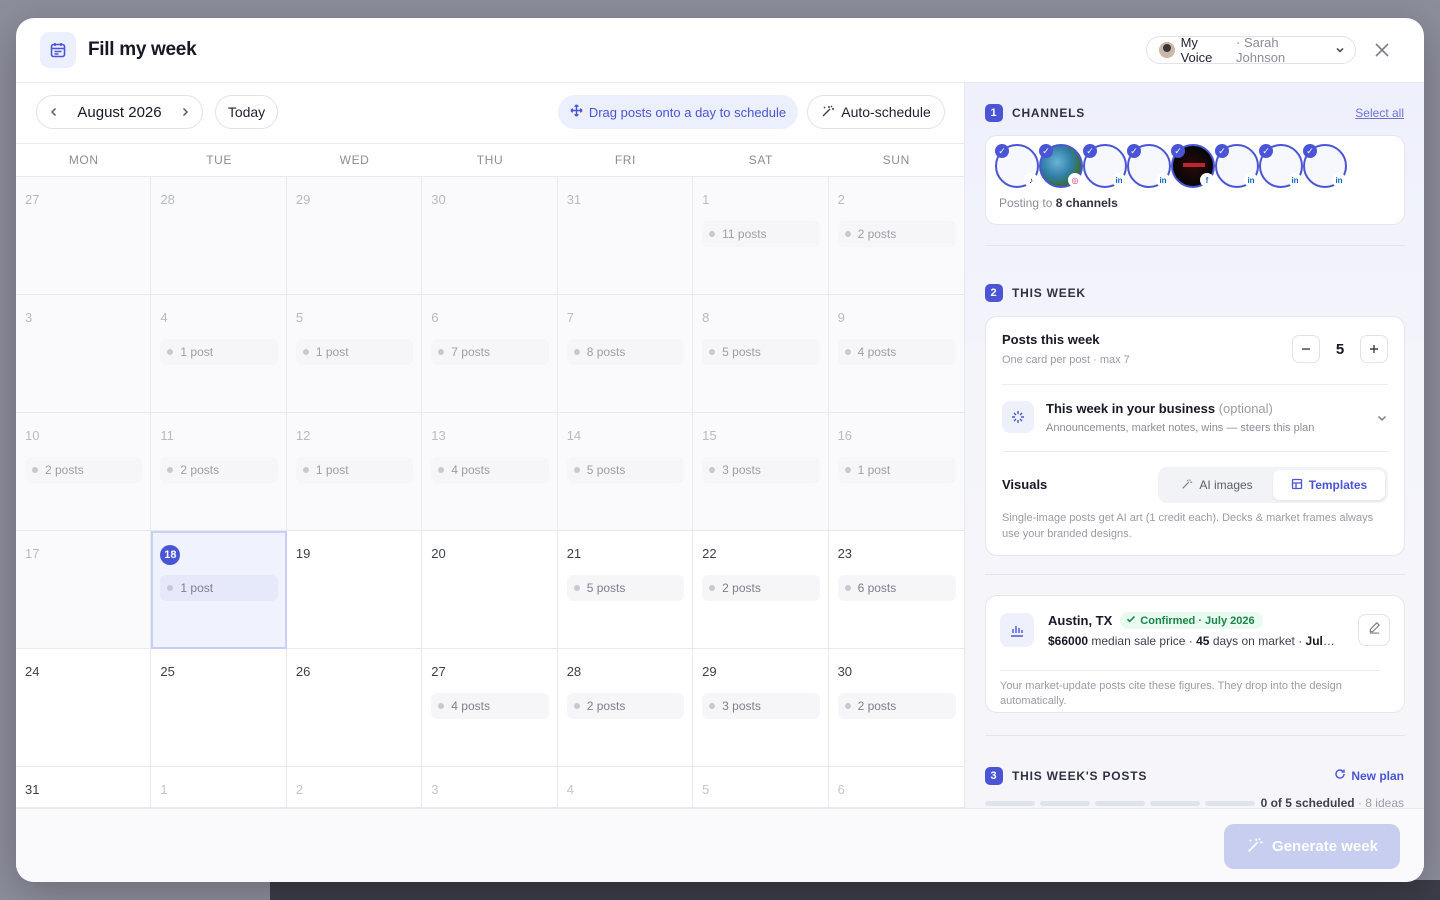 This screenshot has width=1440, height=900. What do you see at coordinates (490, 236) in the screenshot?
I see `calendar-day-cell: 30` at bounding box center [490, 236].